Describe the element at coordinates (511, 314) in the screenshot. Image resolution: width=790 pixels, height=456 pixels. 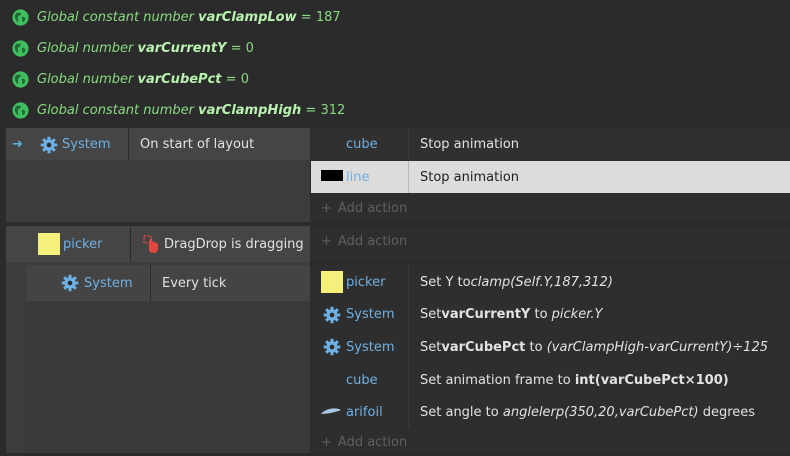
I see `action-text: Set varCurrentY to picker.Y` at that location.